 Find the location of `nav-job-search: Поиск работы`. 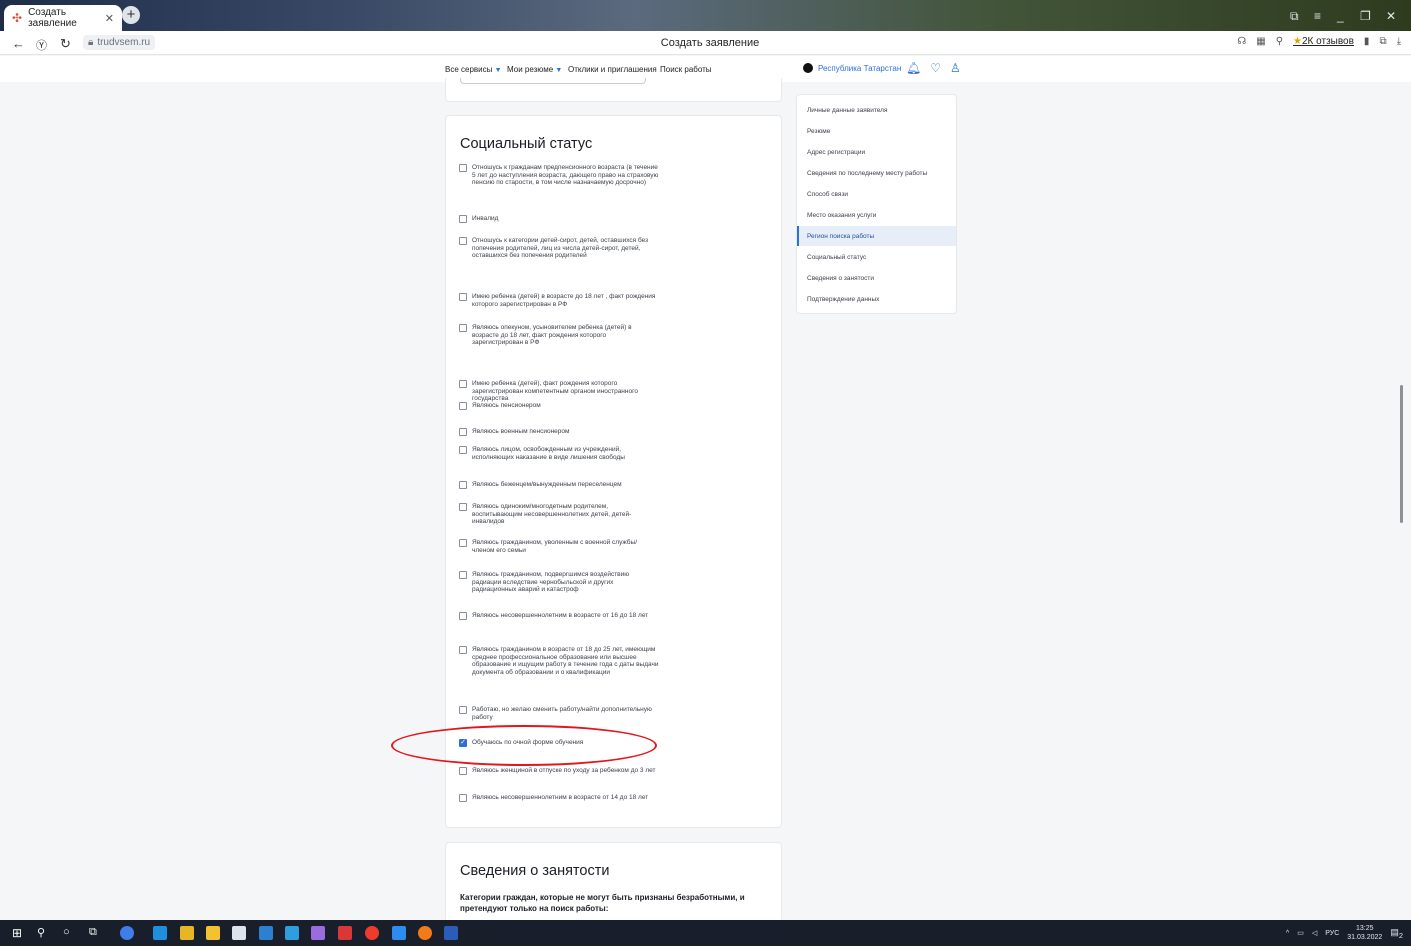

nav-job-search: Поиск работы is located at coordinates (686, 69).